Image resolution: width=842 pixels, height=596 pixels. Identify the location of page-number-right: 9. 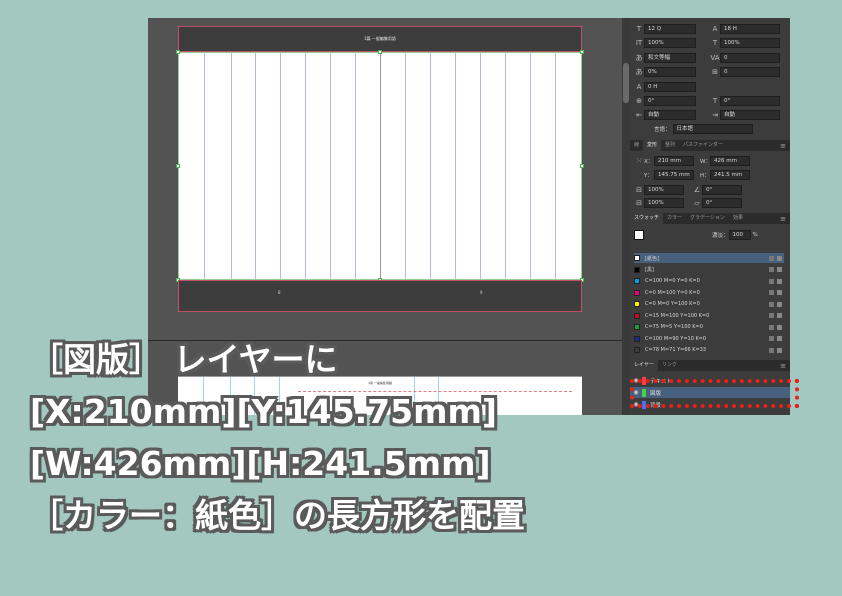
(481, 292).